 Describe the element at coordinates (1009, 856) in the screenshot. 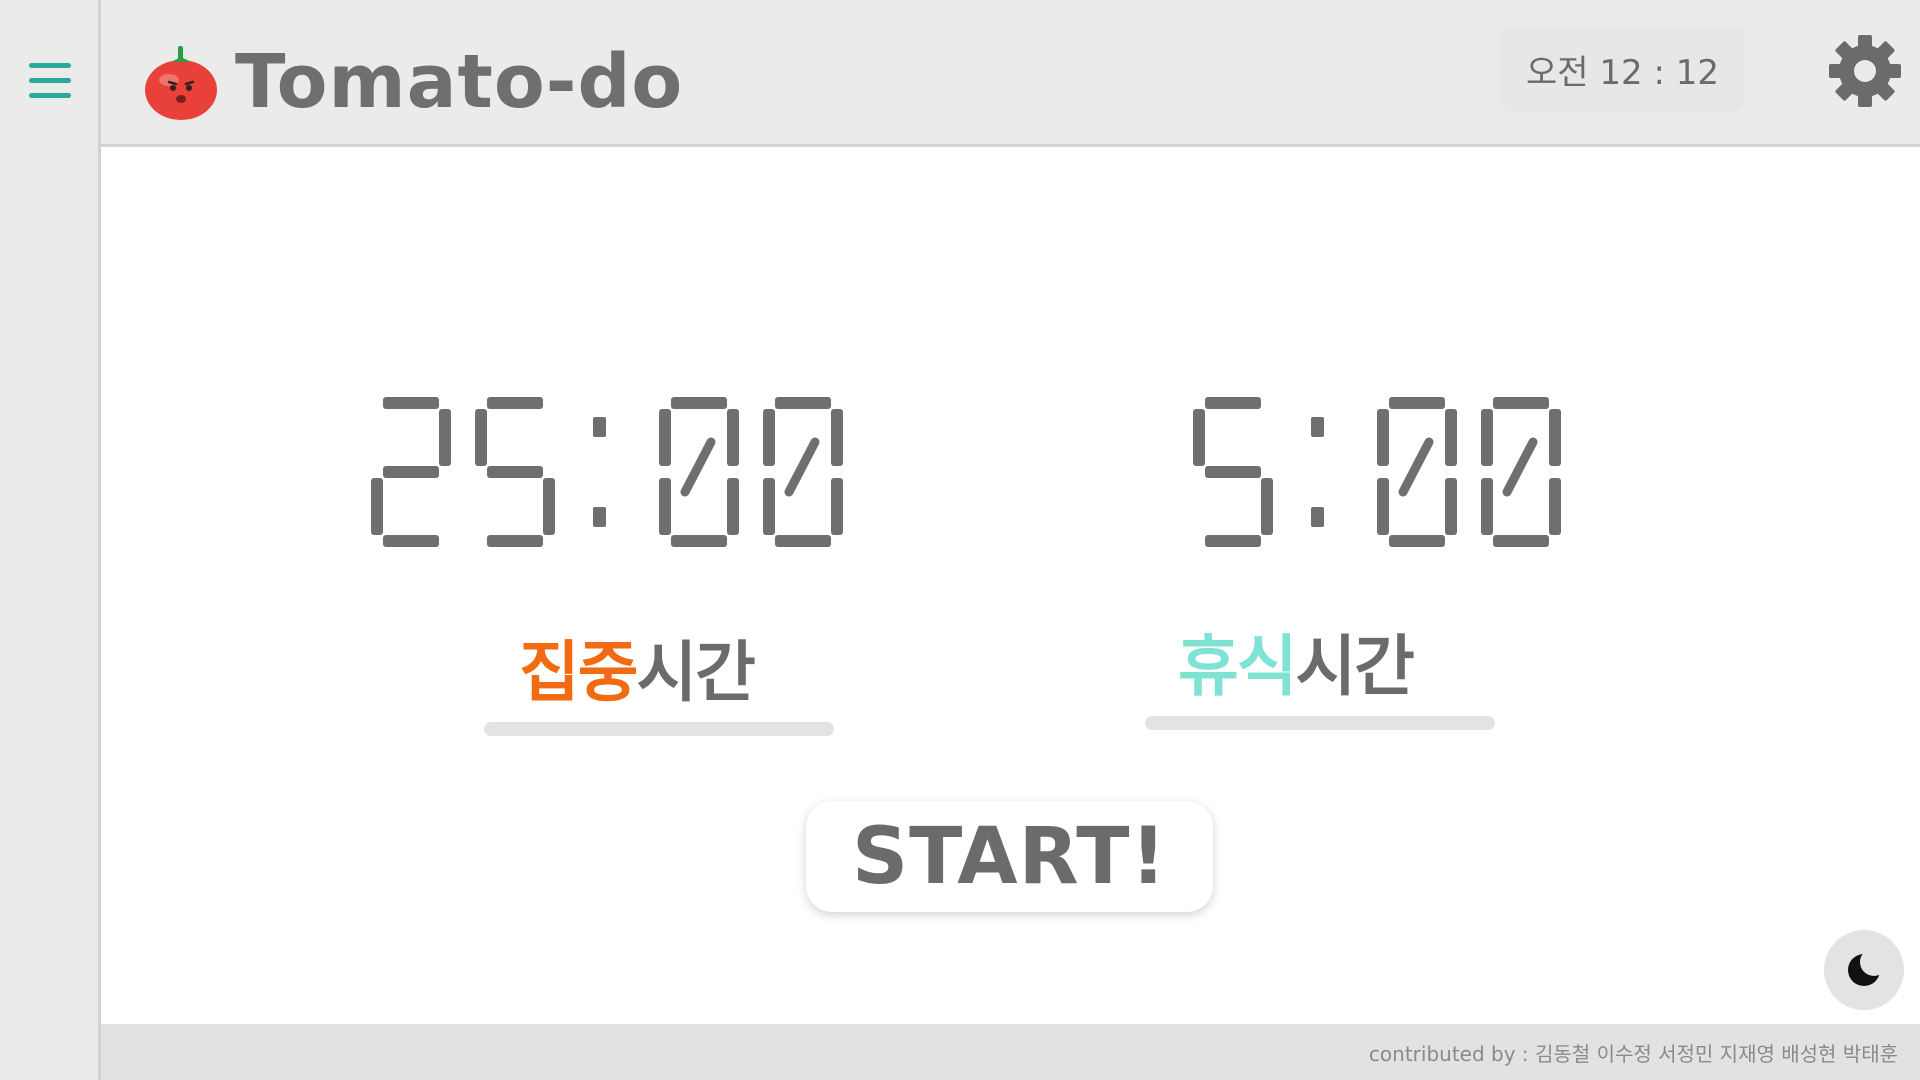

I see `start-button: START!` at that location.